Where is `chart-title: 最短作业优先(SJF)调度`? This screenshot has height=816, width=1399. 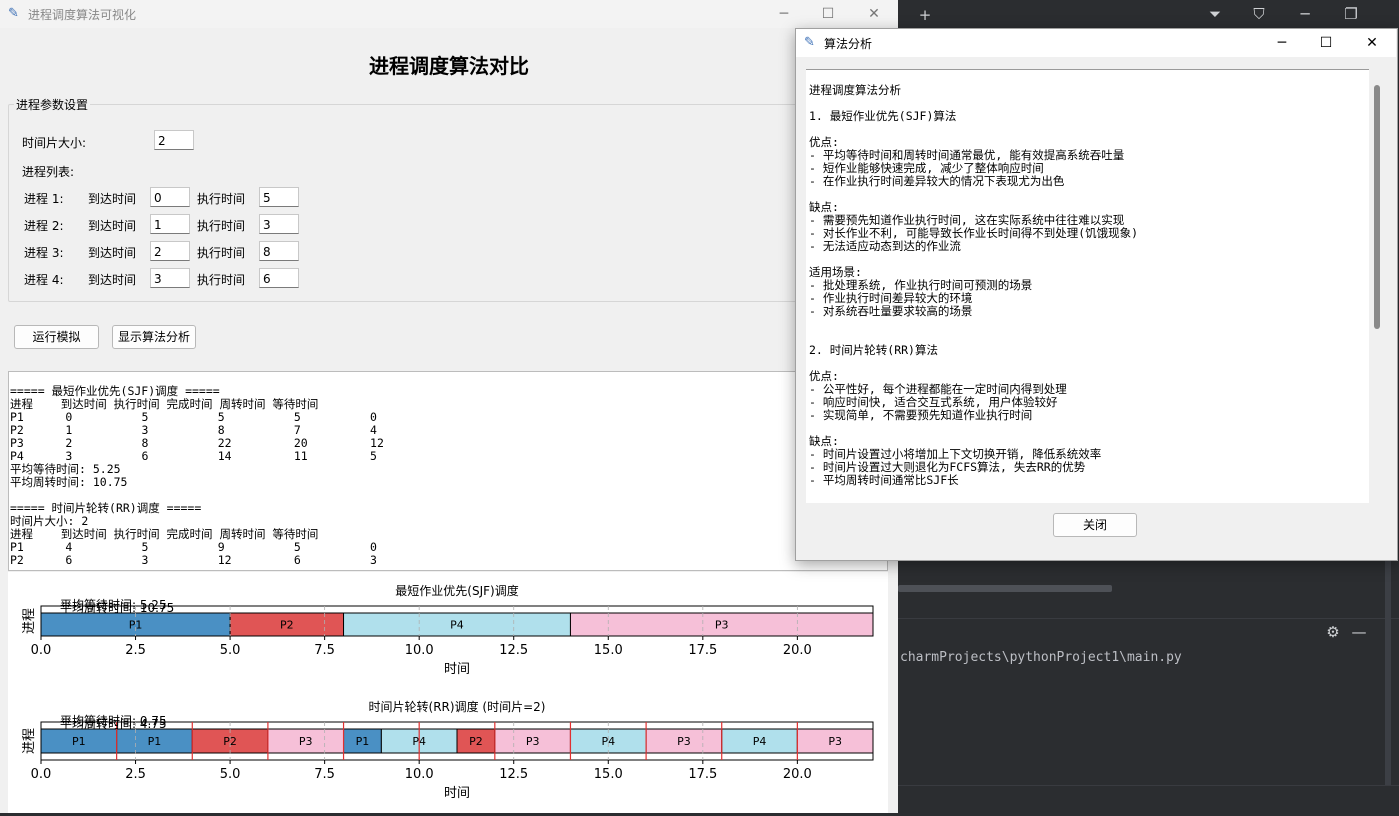 chart-title: 最短作业优先(SJF)调度 is located at coordinates (456, 590).